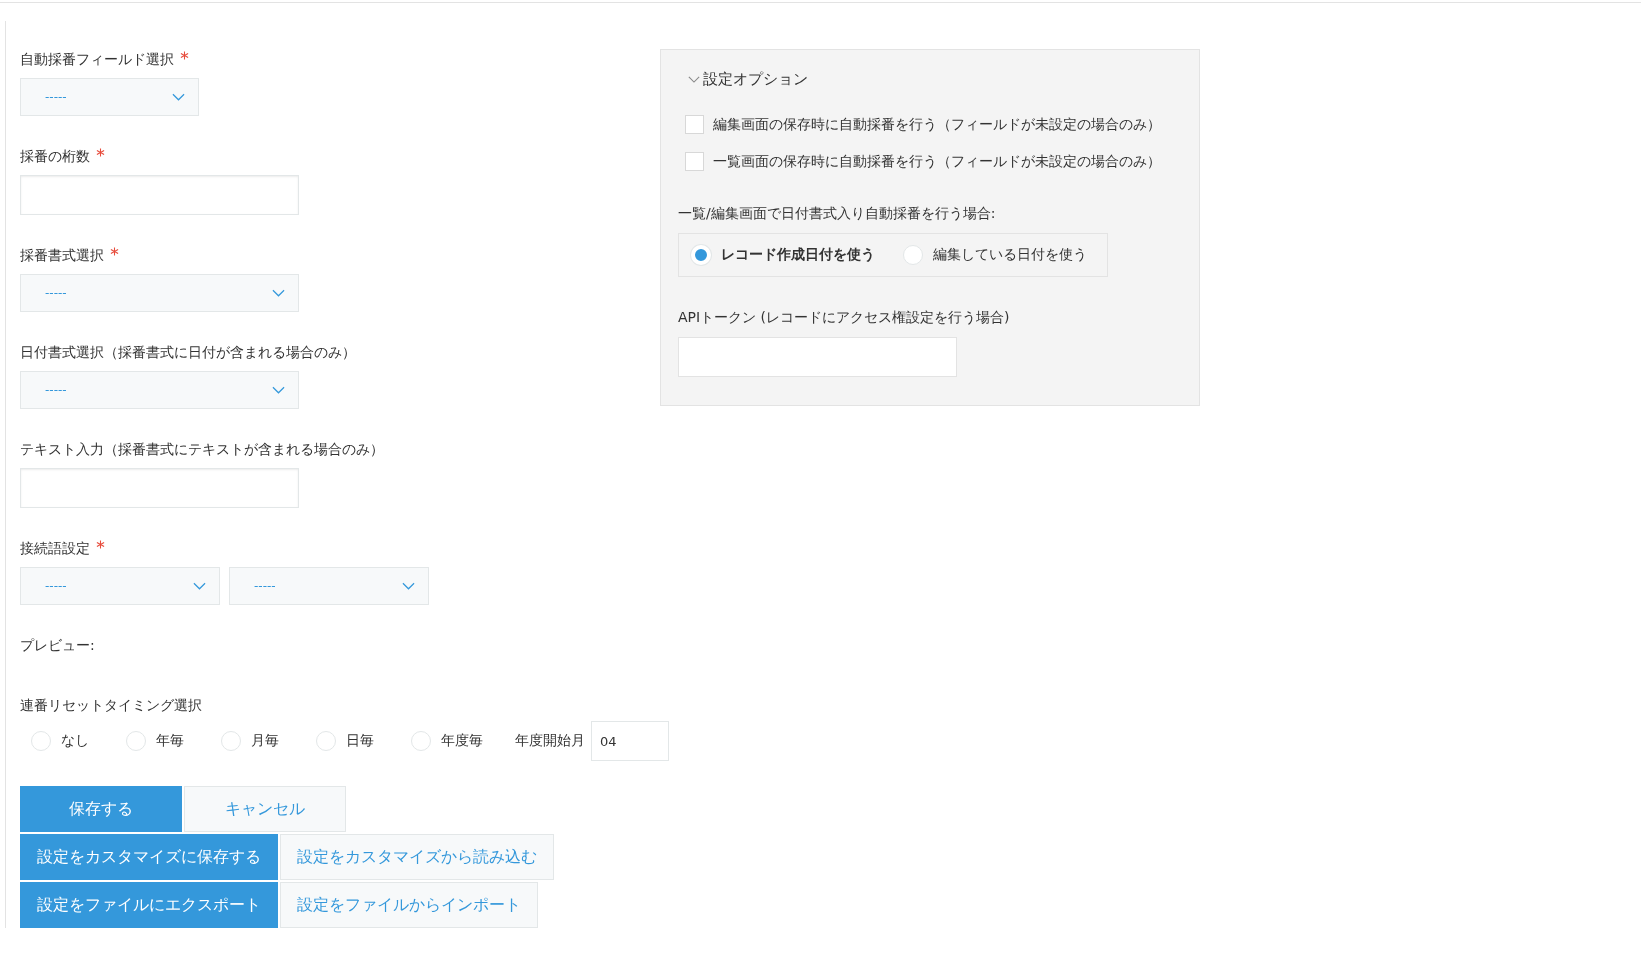 Image resolution: width=1641 pixels, height=954 pixels. I want to click on radio-label: 年毎, so click(170, 741).